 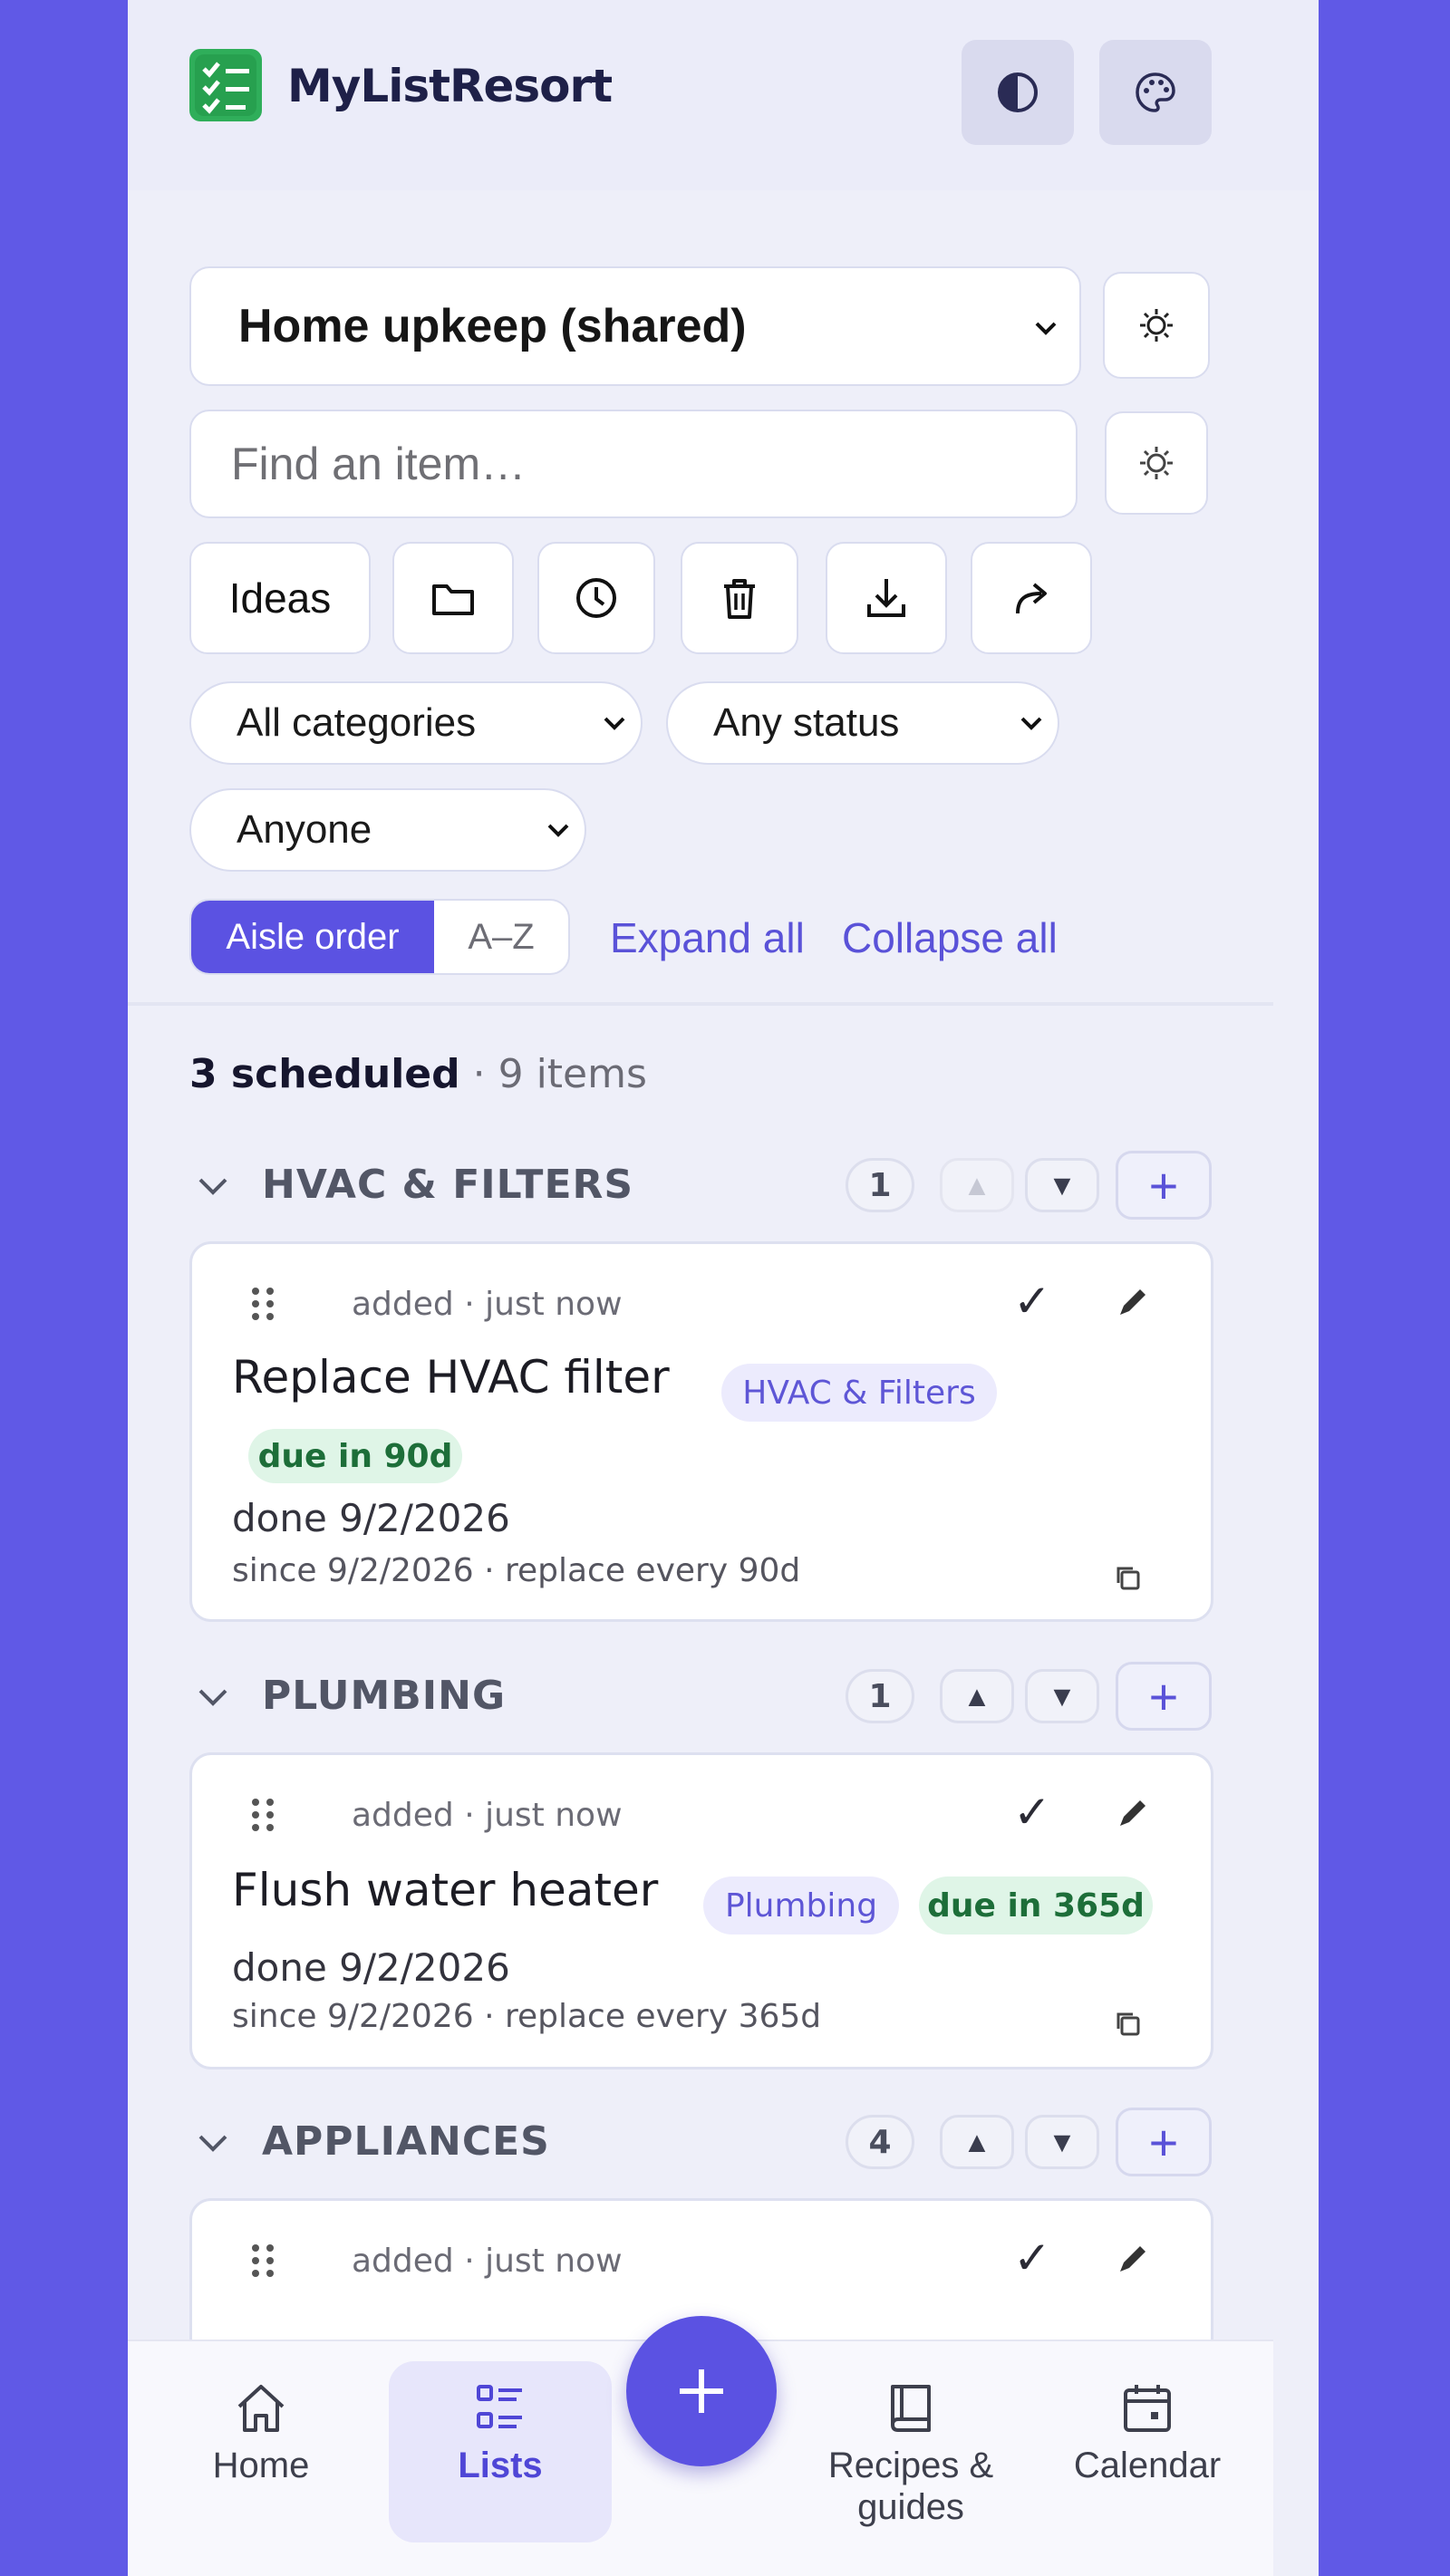 What do you see at coordinates (1036, 1905) in the screenshot?
I see `due-badge: due in 365d` at bounding box center [1036, 1905].